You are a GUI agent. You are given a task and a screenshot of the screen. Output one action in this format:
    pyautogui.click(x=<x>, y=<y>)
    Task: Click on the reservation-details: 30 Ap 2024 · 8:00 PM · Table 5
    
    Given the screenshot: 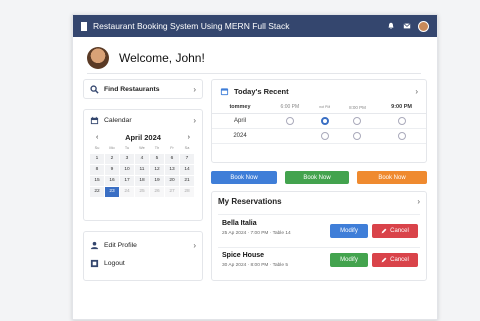 What is the action you would take?
    pyautogui.click(x=255, y=265)
    